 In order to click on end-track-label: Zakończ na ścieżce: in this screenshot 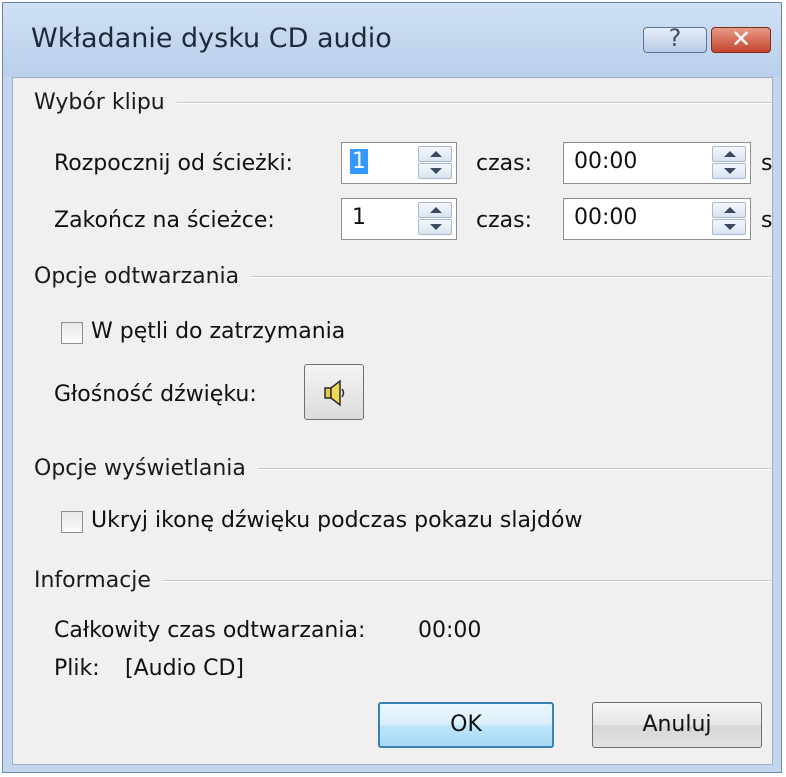, I will do `click(164, 220)`.